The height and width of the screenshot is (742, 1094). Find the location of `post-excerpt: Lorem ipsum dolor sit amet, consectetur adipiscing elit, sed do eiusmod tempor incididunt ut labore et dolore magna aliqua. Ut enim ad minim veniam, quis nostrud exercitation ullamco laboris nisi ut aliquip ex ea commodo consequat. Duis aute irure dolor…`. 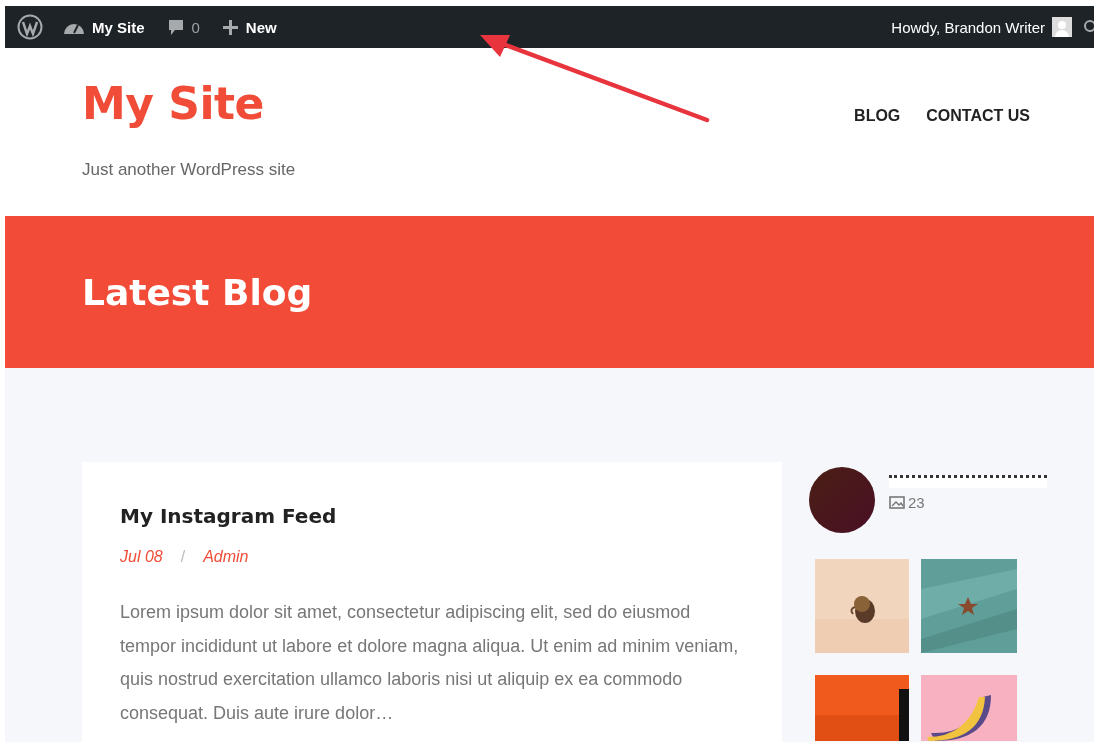

post-excerpt: Lorem ipsum dolor sit amet, consectetur adipiscing elit, sed do eiusmod tempor incididunt ut labore et dolore magna aliqua. Ut enim ad minim veniam, quis nostrud exercitation ullamco laboris nisi ut aliquip ex ea commodo consequat. Duis aute irure dolor… is located at coordinates (430, 663).